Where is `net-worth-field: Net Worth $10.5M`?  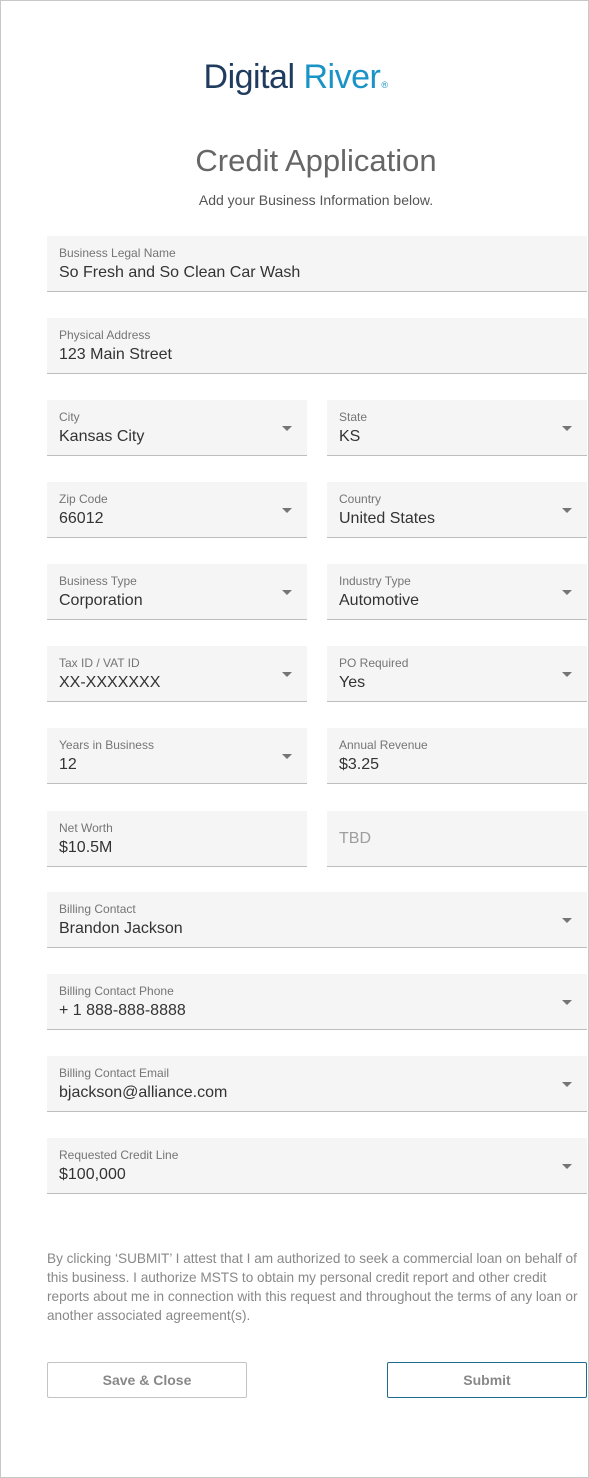 net-worth-field: Net Worth $10.5M is located at coordinates (177, 839).